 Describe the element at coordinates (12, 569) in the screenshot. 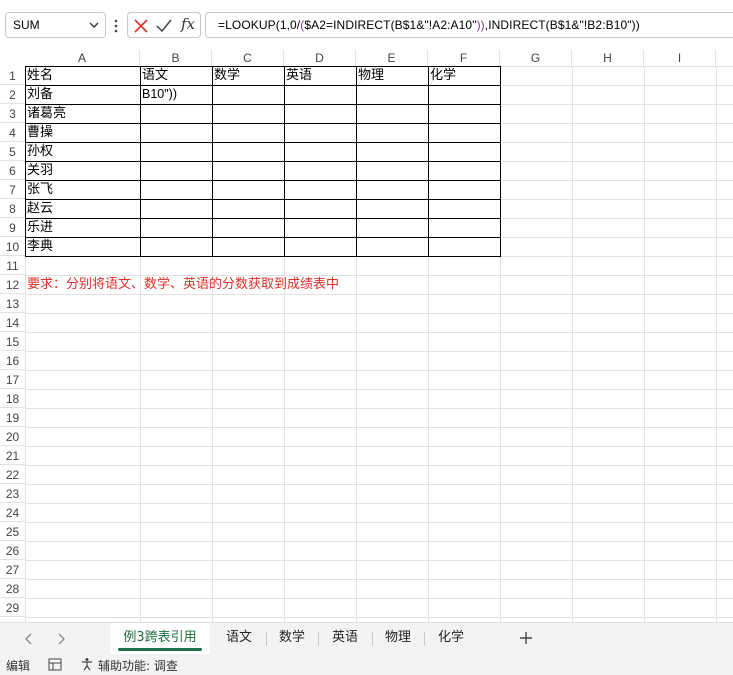

I see `row-header: 27` at that location.